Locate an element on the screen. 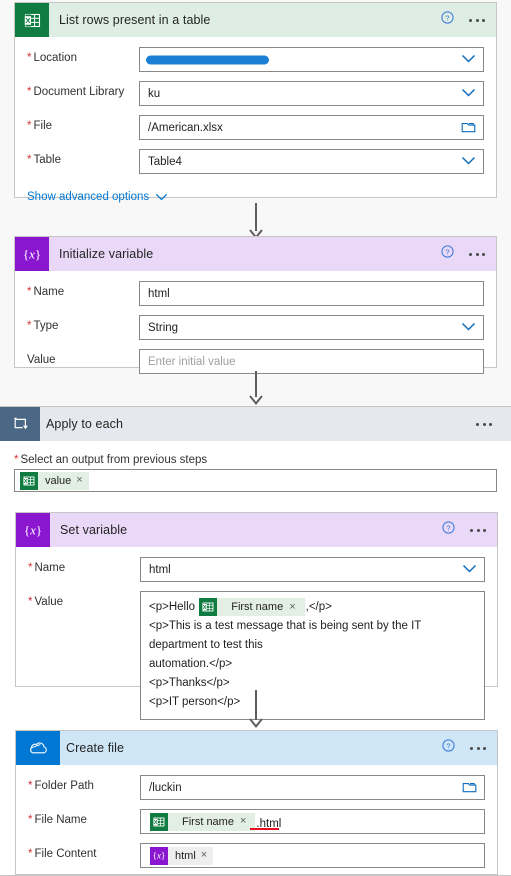  variable-value-placeholder: Enter initial value is located at coordinates (192, 361).